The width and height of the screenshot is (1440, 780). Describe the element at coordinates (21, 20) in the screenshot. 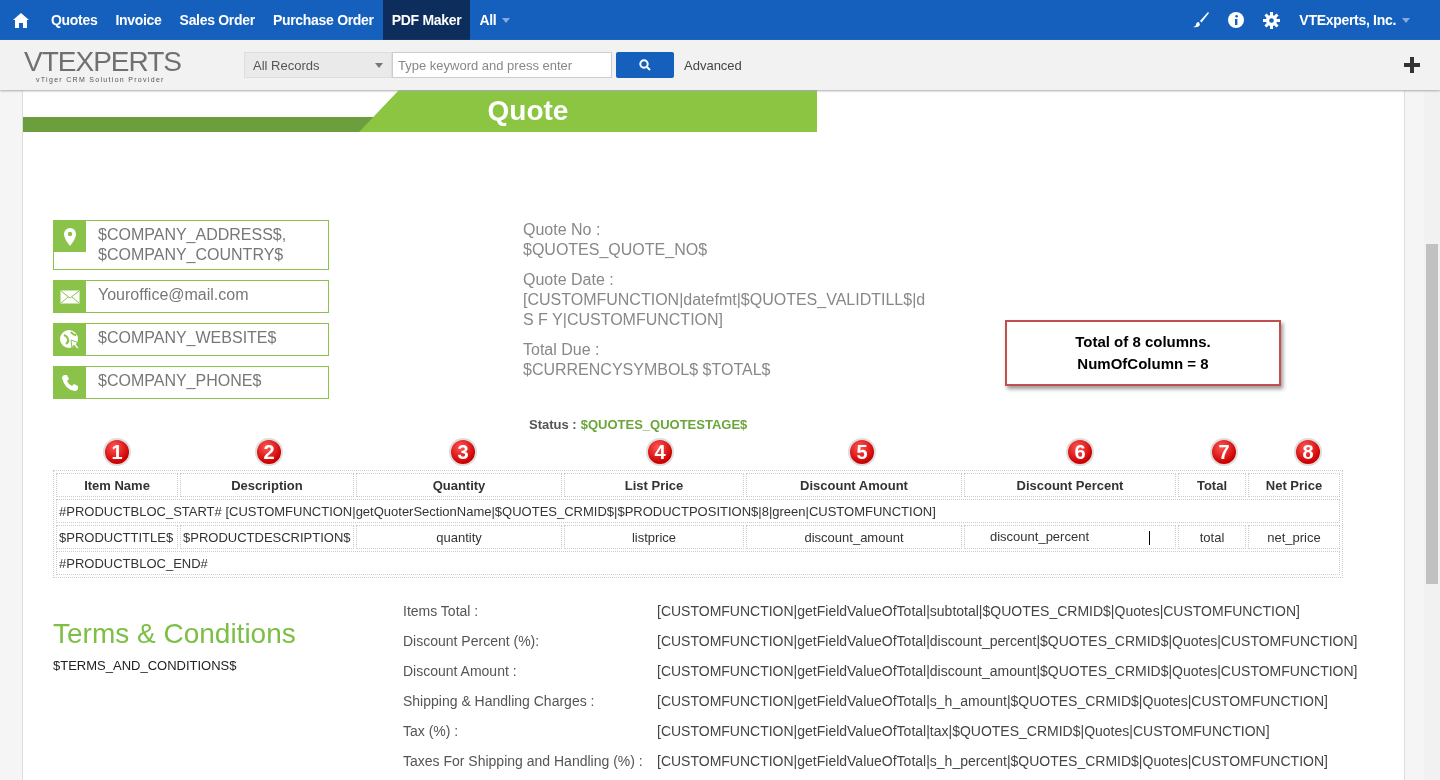

I see `home-icon` at that location.